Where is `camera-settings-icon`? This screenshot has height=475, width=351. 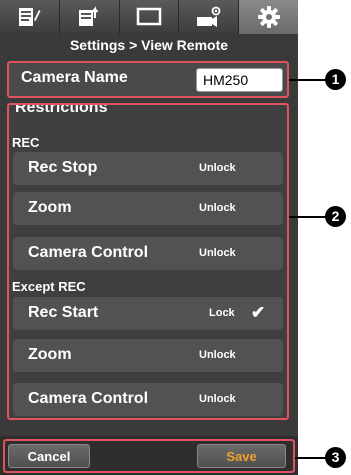
camera-settings-icon is located at coordinates (208, 16).